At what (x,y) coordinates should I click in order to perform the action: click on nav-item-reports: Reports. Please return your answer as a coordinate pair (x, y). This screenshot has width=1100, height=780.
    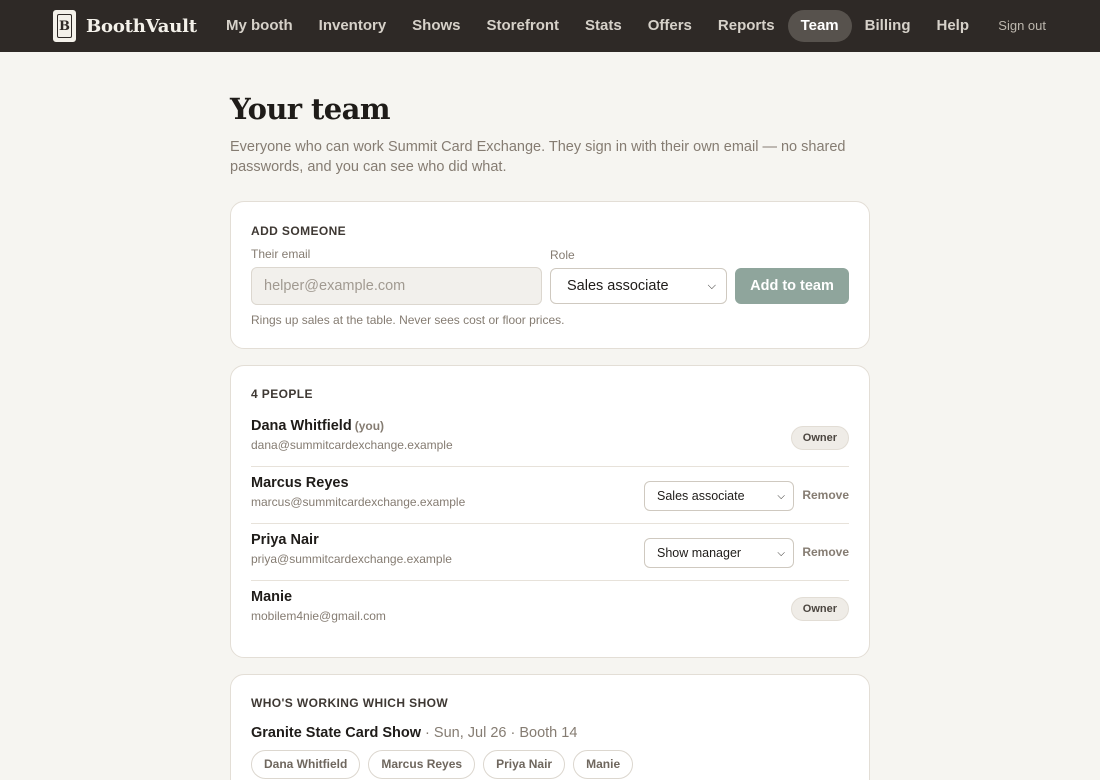
    Looking at the image, I should click on (746, 26).